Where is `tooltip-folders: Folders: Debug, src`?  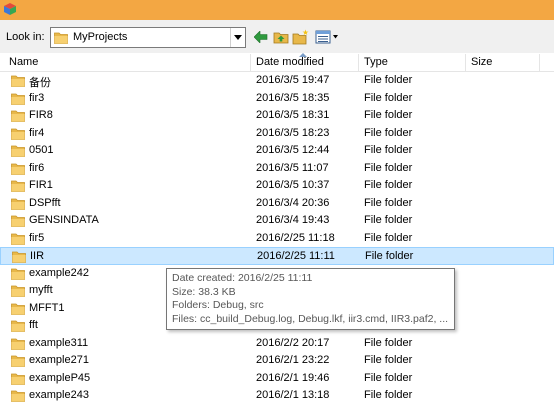 tooltip-folders: Folders: Debug, src is located at coordinates (218, 305).